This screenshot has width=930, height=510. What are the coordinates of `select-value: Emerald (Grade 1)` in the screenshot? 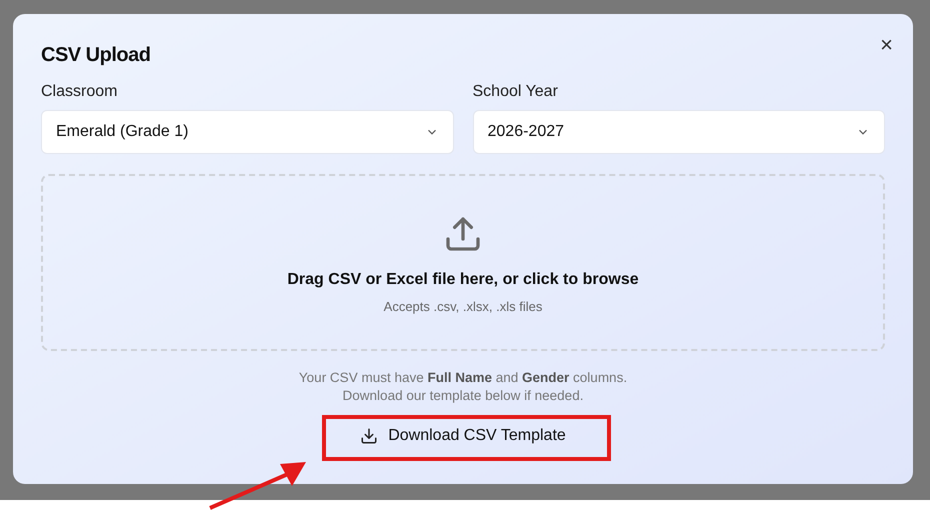 It's located at (122, 132).